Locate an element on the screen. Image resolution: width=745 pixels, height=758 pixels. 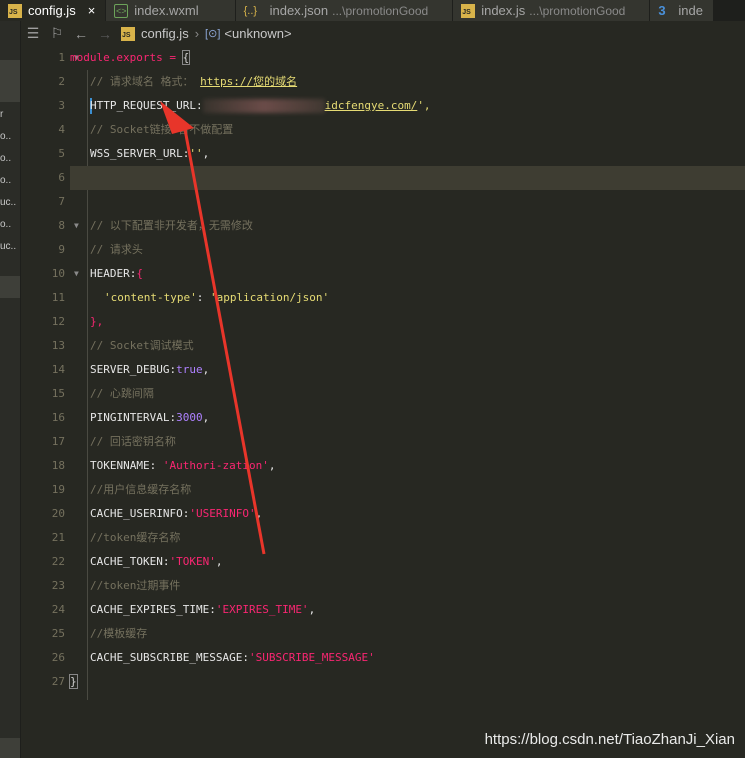
css-file-icon: 3 is located at coordinates (662, 10).